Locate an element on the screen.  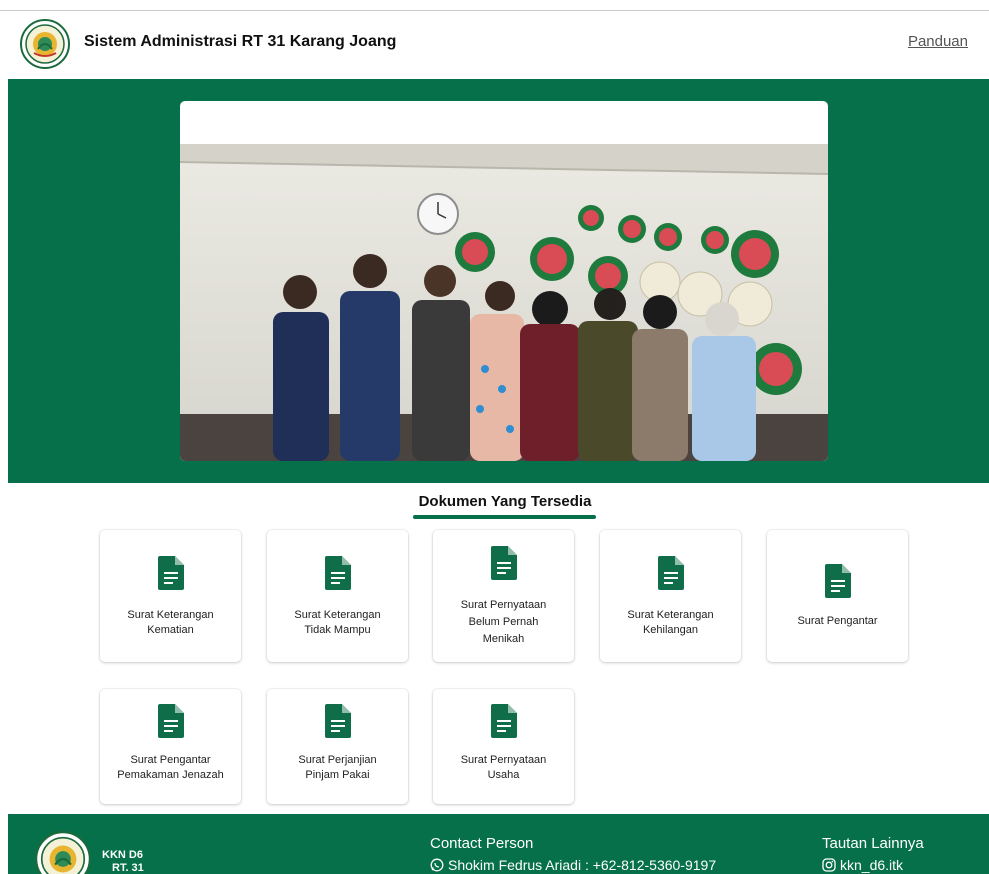
footer-org-name: KKN D6 RT. 31 is located at coordinates (123, 861).